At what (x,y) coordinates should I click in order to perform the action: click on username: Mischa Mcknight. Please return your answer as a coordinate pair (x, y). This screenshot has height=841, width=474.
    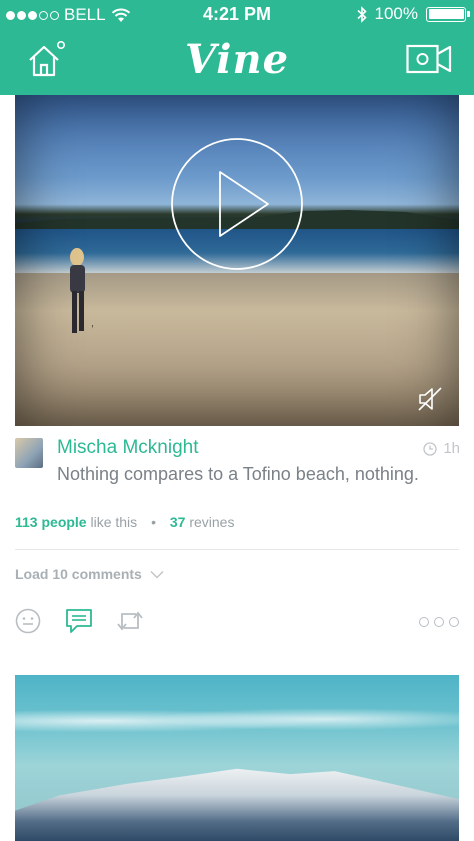
    Looking at the image, I should click on (128, 448).